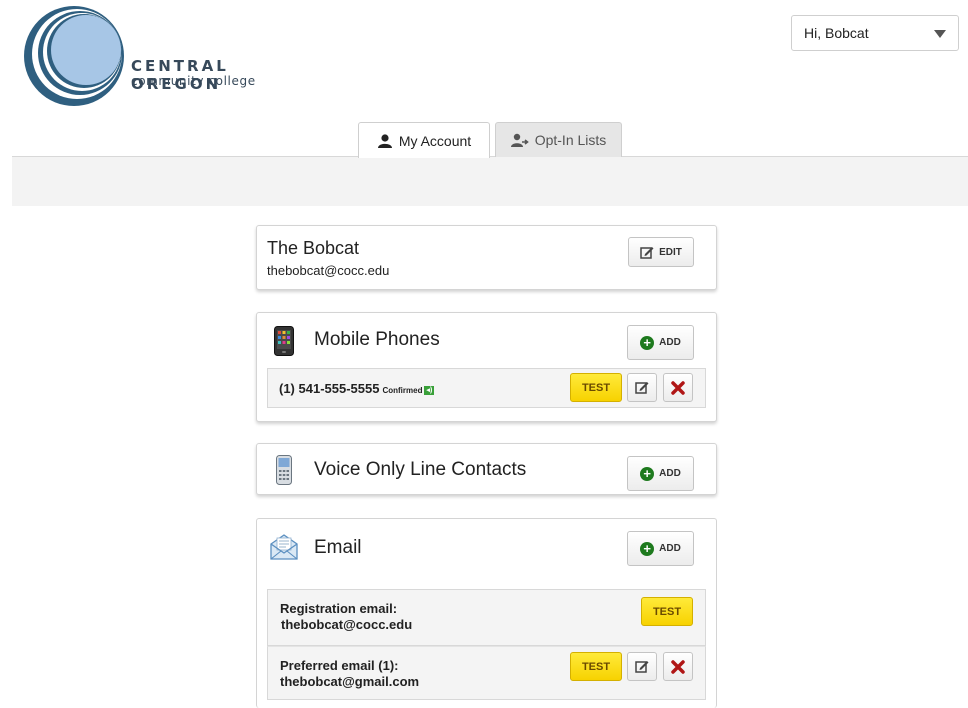 The image size is (968, 708). I want to click on add-email-button: + ADD, so click(660, 548).